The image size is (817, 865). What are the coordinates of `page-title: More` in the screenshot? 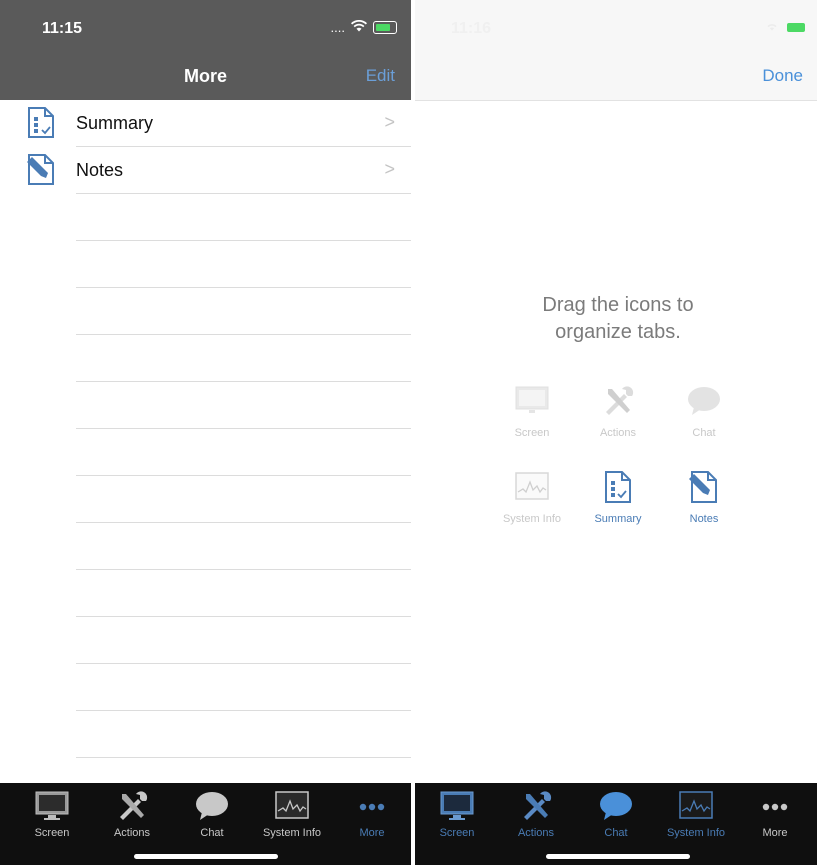 It's located at (205, 76).